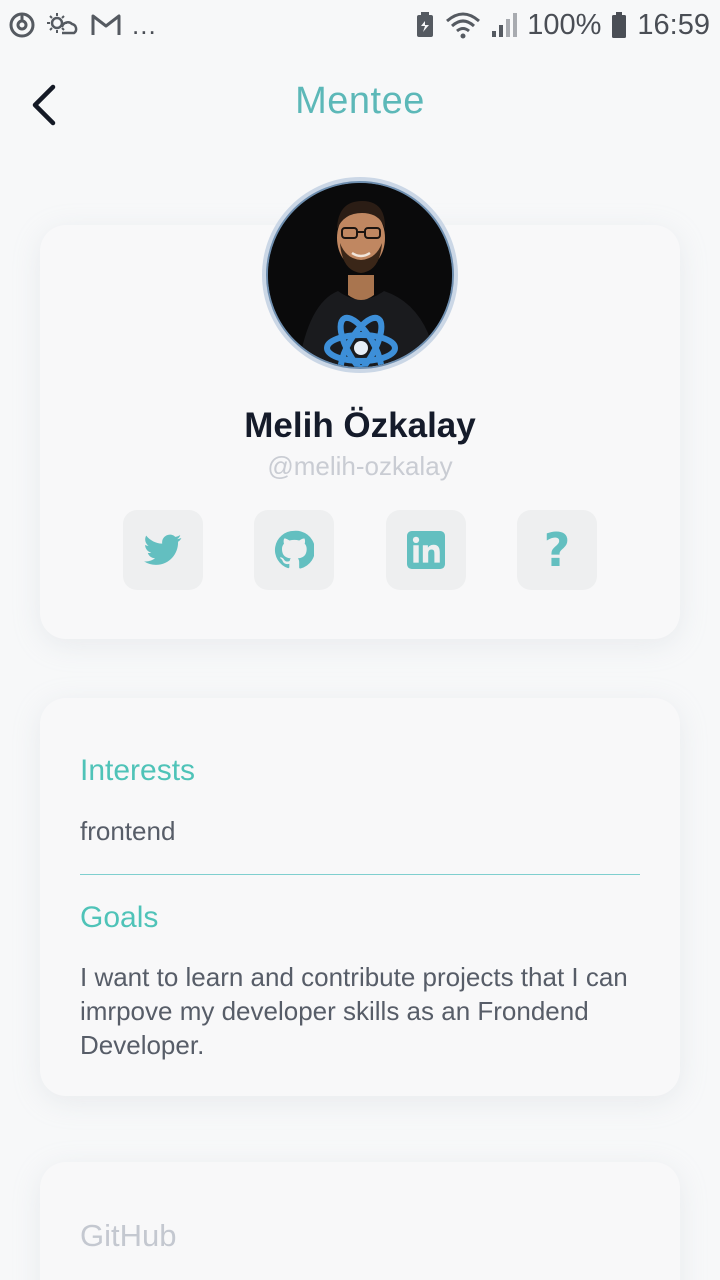 The image size is (720, 1280). Describe the element at coordinates (360, 874) in the screenshot. I see `section-divider` at that location.